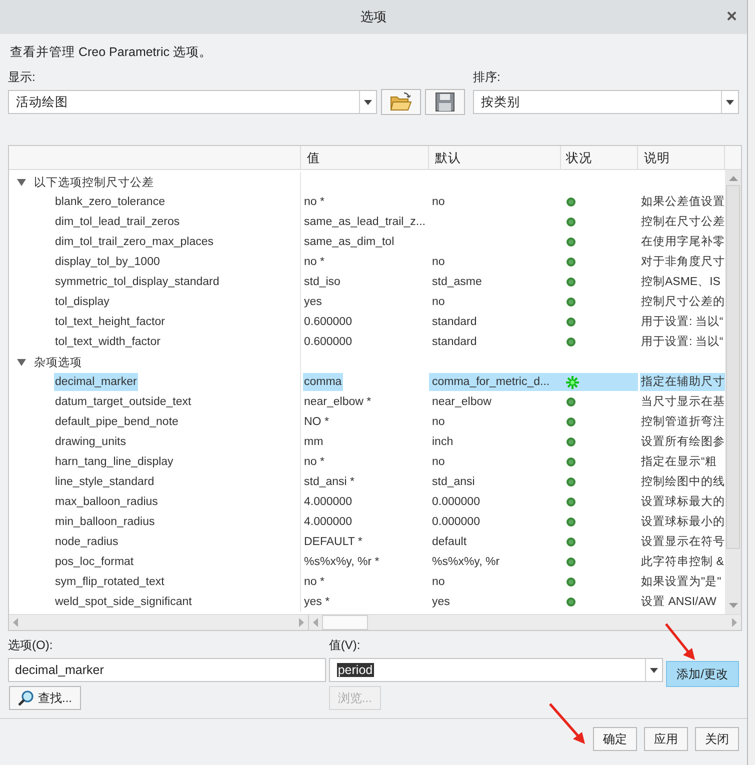 The height and width of the screenshot is (765, 755). I want to click on option-name: display_tol_by_1000, so click(107, 262).